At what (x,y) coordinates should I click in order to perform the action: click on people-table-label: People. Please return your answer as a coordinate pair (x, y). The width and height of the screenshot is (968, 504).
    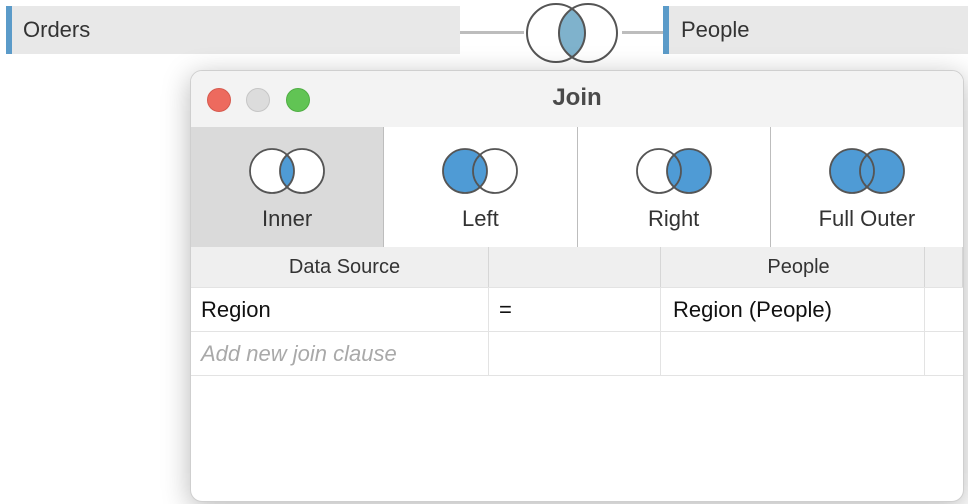
    Looking at the image, I should click on (715, 29).